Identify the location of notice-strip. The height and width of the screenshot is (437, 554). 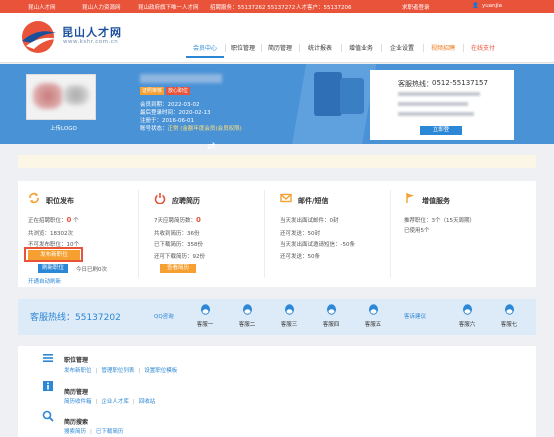
(277, 161).